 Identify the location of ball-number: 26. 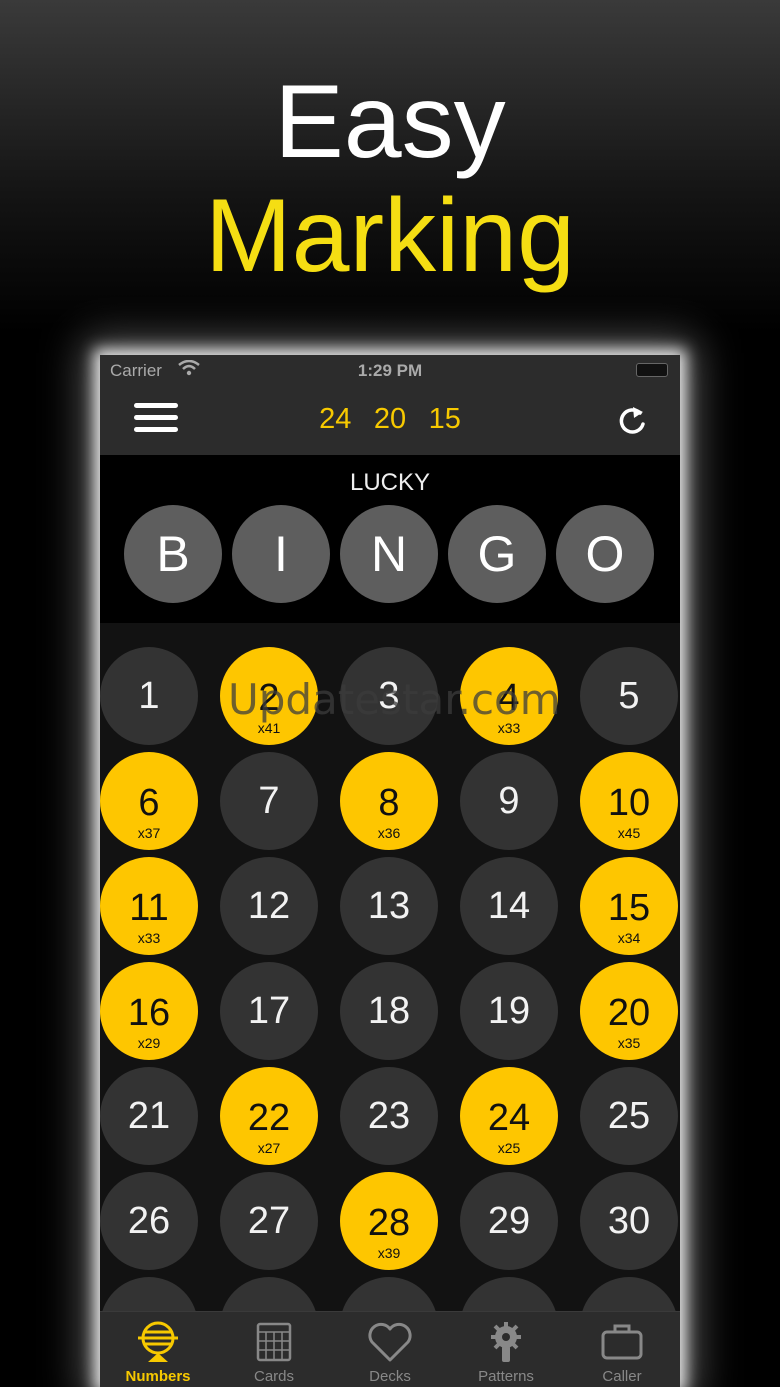
(149, 1221).